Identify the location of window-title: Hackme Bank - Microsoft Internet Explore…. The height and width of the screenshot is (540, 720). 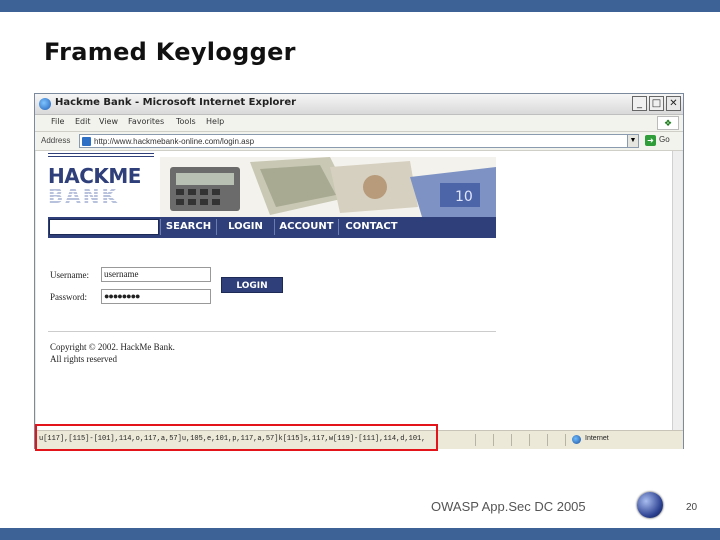
(176, 102).